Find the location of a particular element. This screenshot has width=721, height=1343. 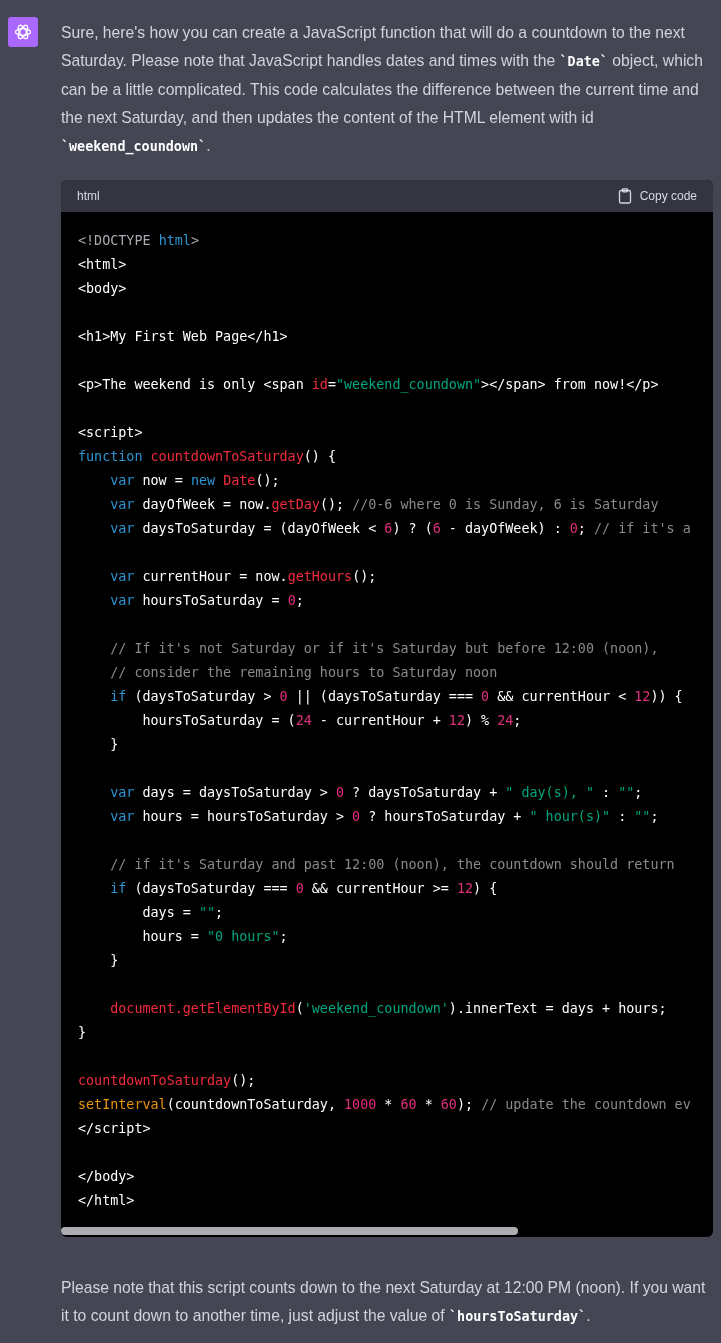

code-line: countdownToSaturday(); is located at coordinates (167, 1081).